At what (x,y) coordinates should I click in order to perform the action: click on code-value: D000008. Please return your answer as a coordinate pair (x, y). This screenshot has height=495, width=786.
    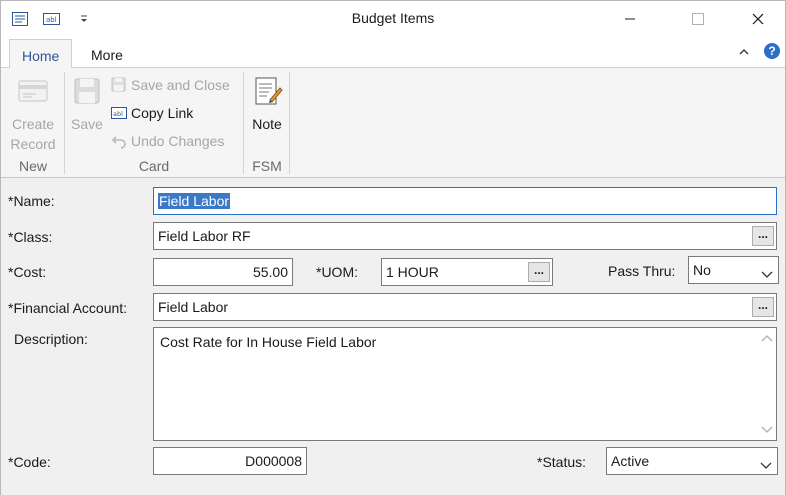
    Looking at the image, I should click on (273, 461).